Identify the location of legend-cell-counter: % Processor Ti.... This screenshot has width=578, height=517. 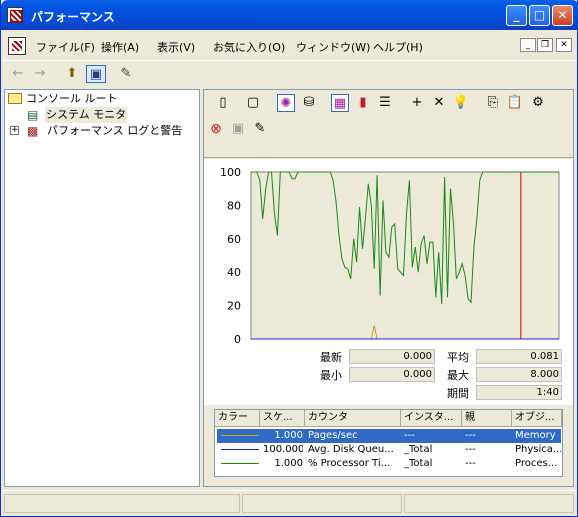
(349, 463).